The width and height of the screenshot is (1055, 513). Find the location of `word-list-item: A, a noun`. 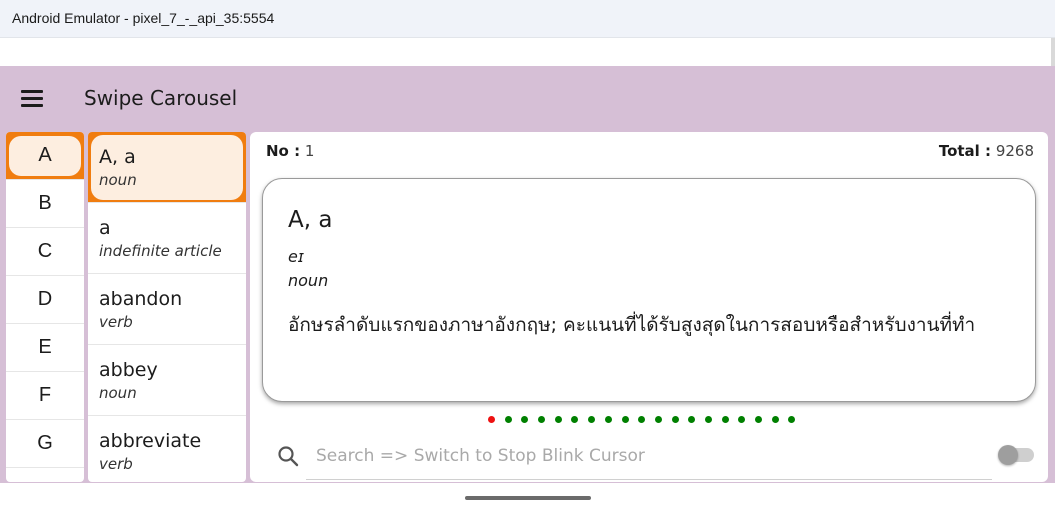

word-list-item: A, a noun is located at coordinates (167, 167).